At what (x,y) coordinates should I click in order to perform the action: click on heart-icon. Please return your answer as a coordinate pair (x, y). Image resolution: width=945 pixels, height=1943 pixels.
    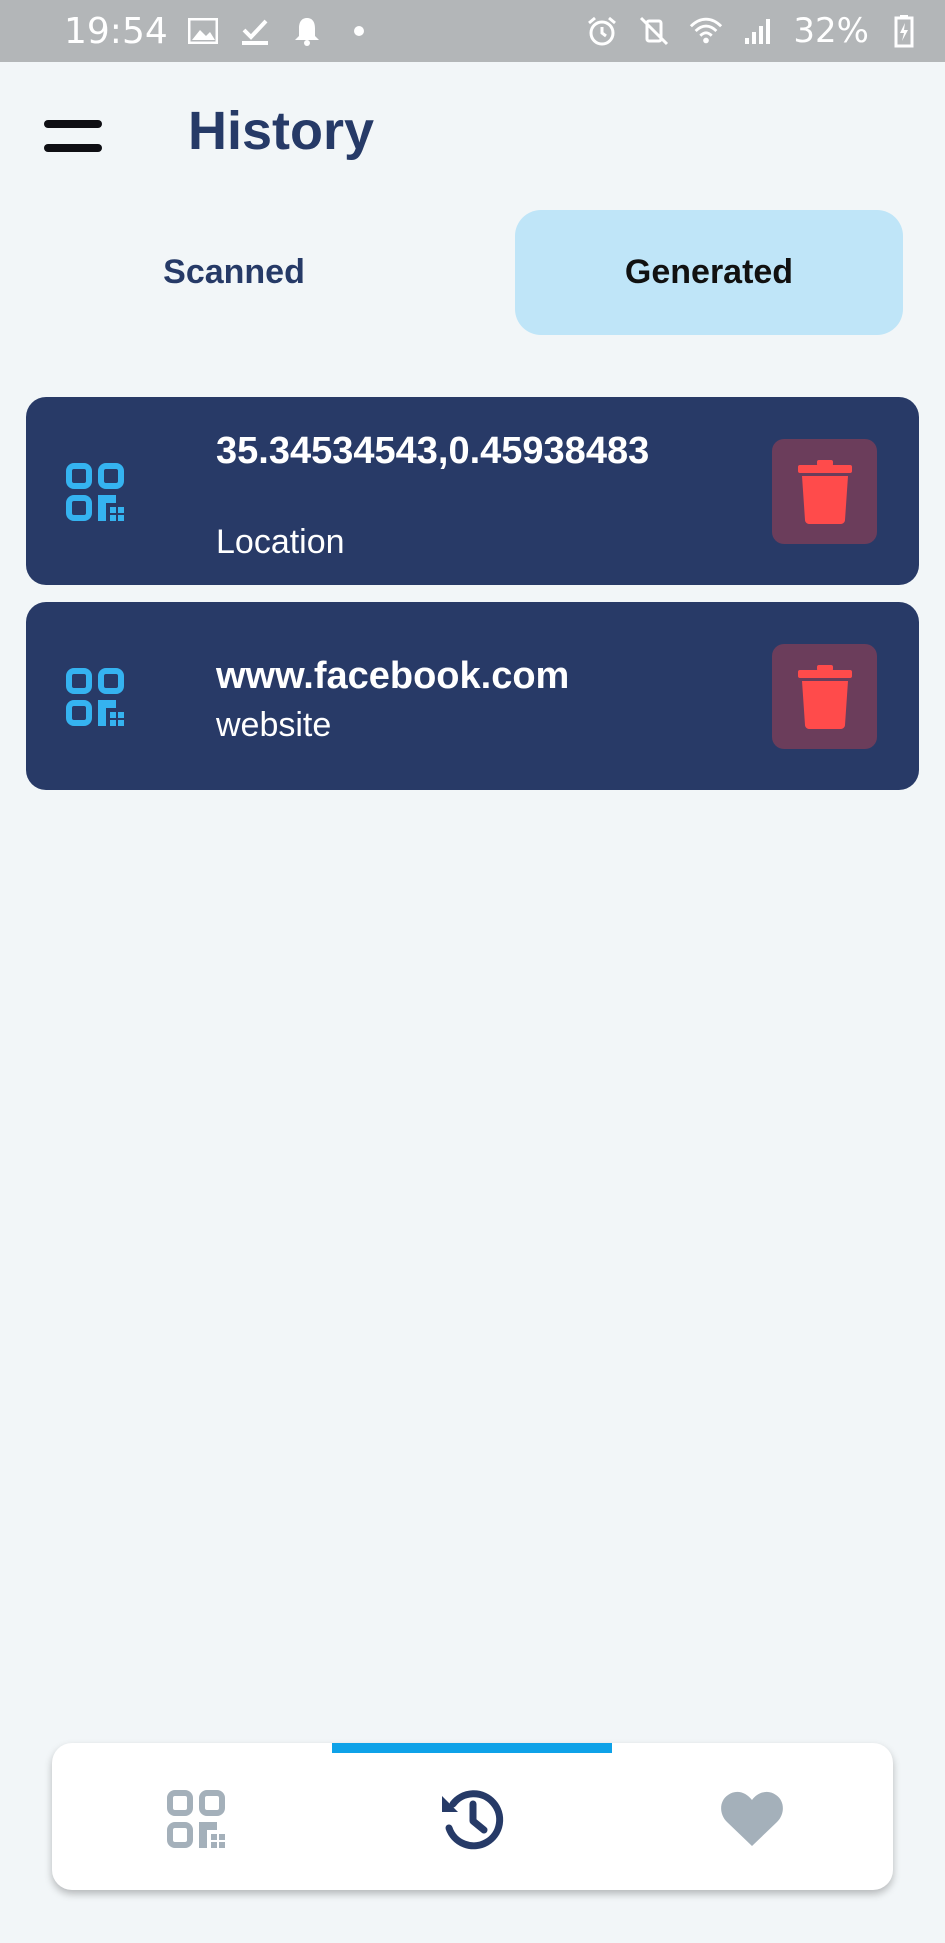
    Looking at the image, I should click on (752, 1818).